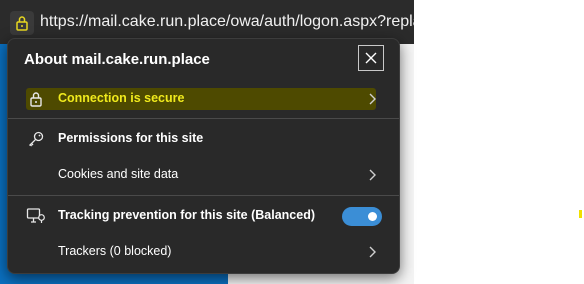 Image resolution: width=584 pixels, height=284 pixels. Describe the element at coordinates (36, 139) in the screenshot. I see `key-icon` at that location.